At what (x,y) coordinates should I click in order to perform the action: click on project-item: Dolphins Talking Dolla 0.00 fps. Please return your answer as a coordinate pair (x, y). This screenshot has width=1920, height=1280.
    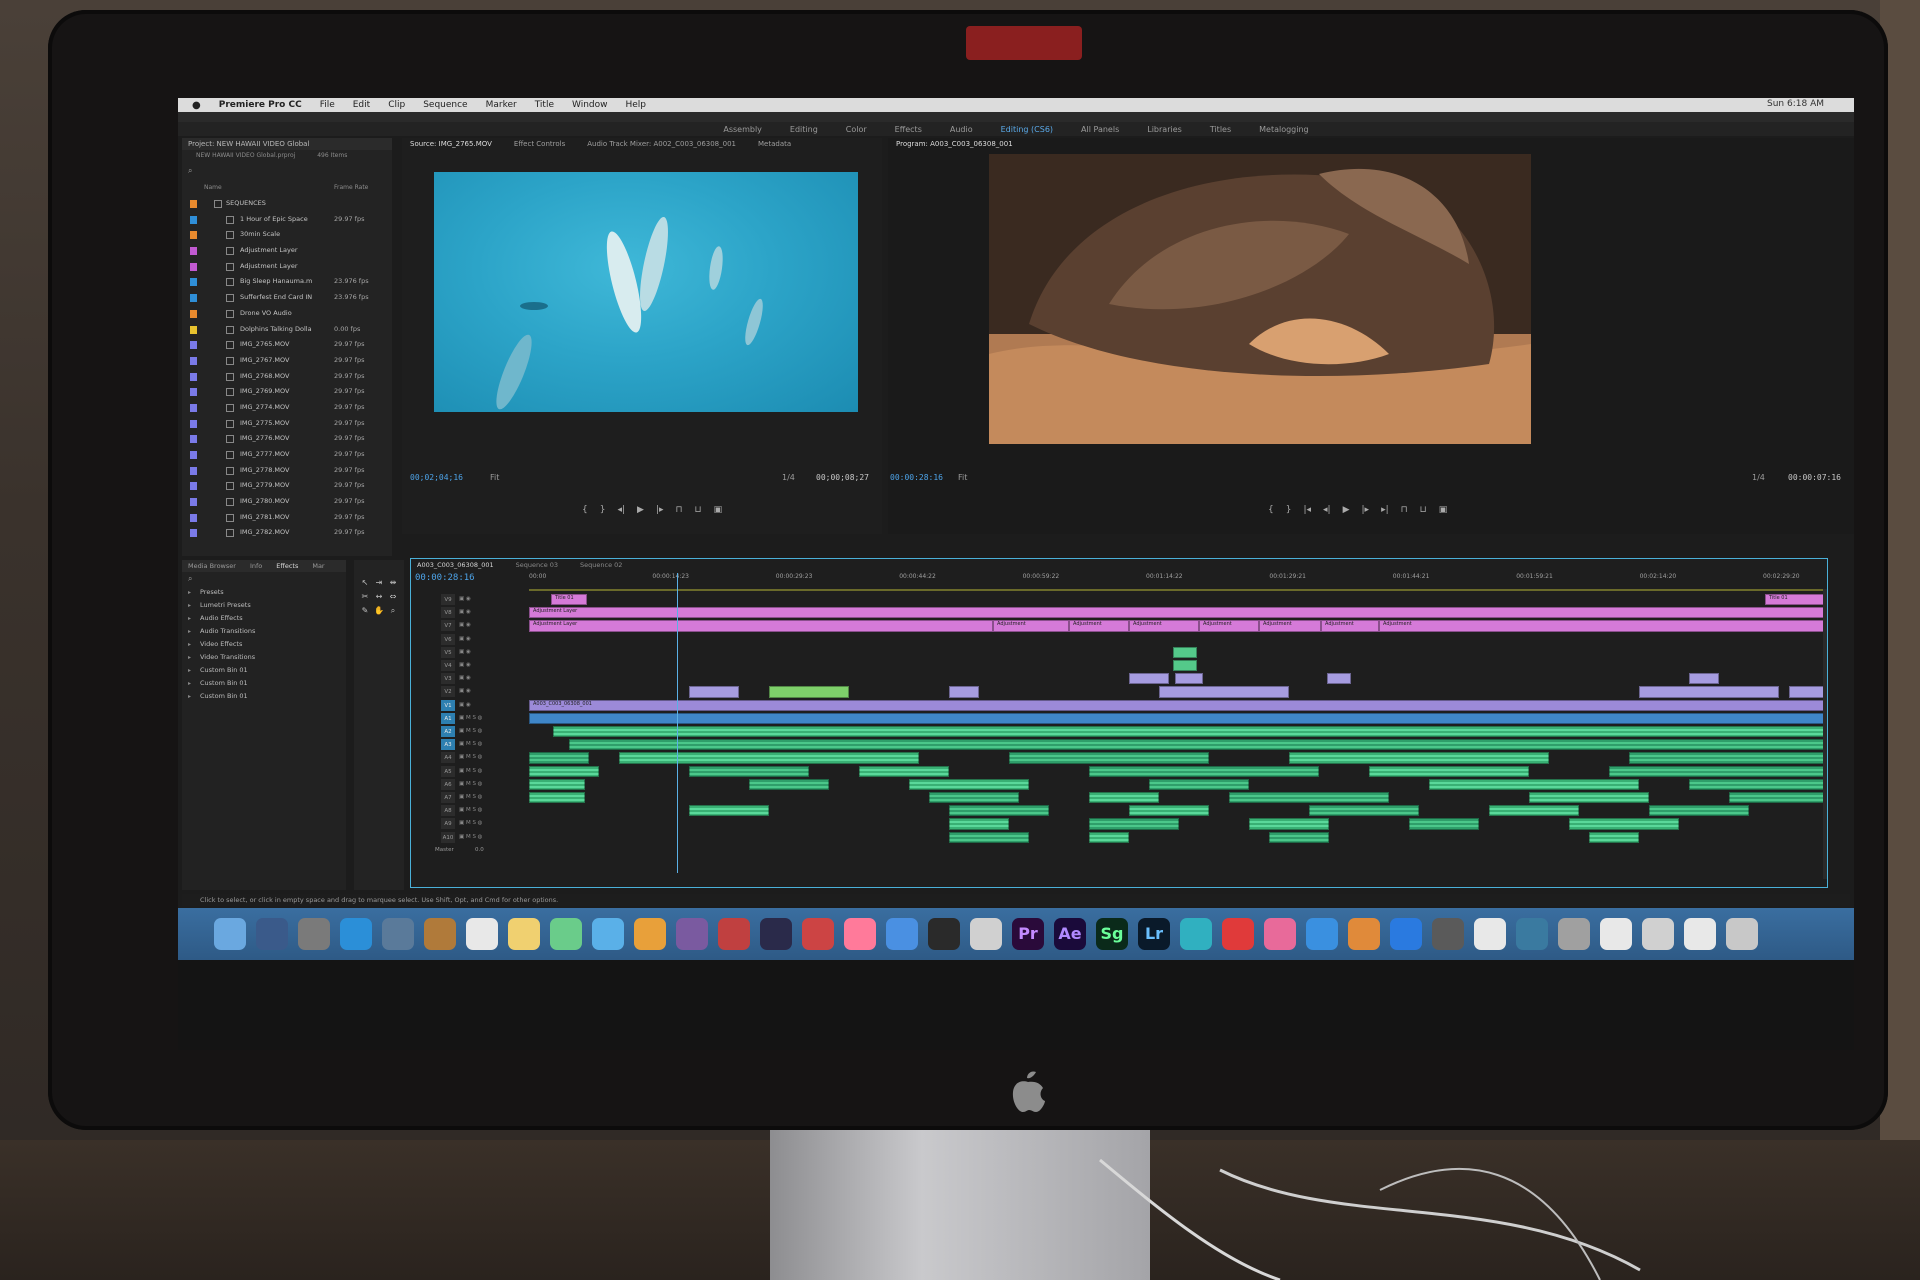
    Looking at the image, I should click on (287, 330).